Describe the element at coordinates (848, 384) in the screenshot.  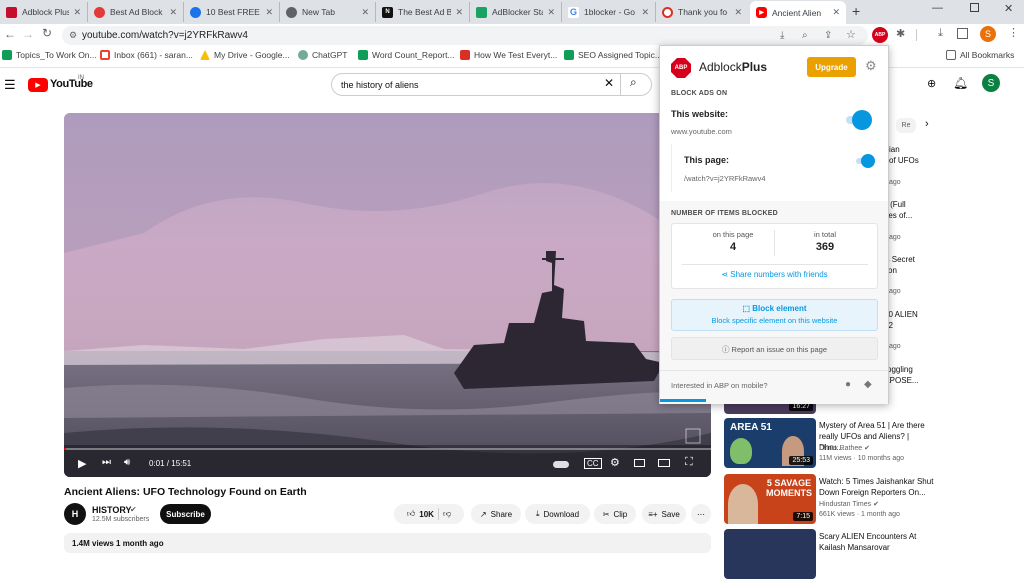
I see `apple-icon: ●` at that location.